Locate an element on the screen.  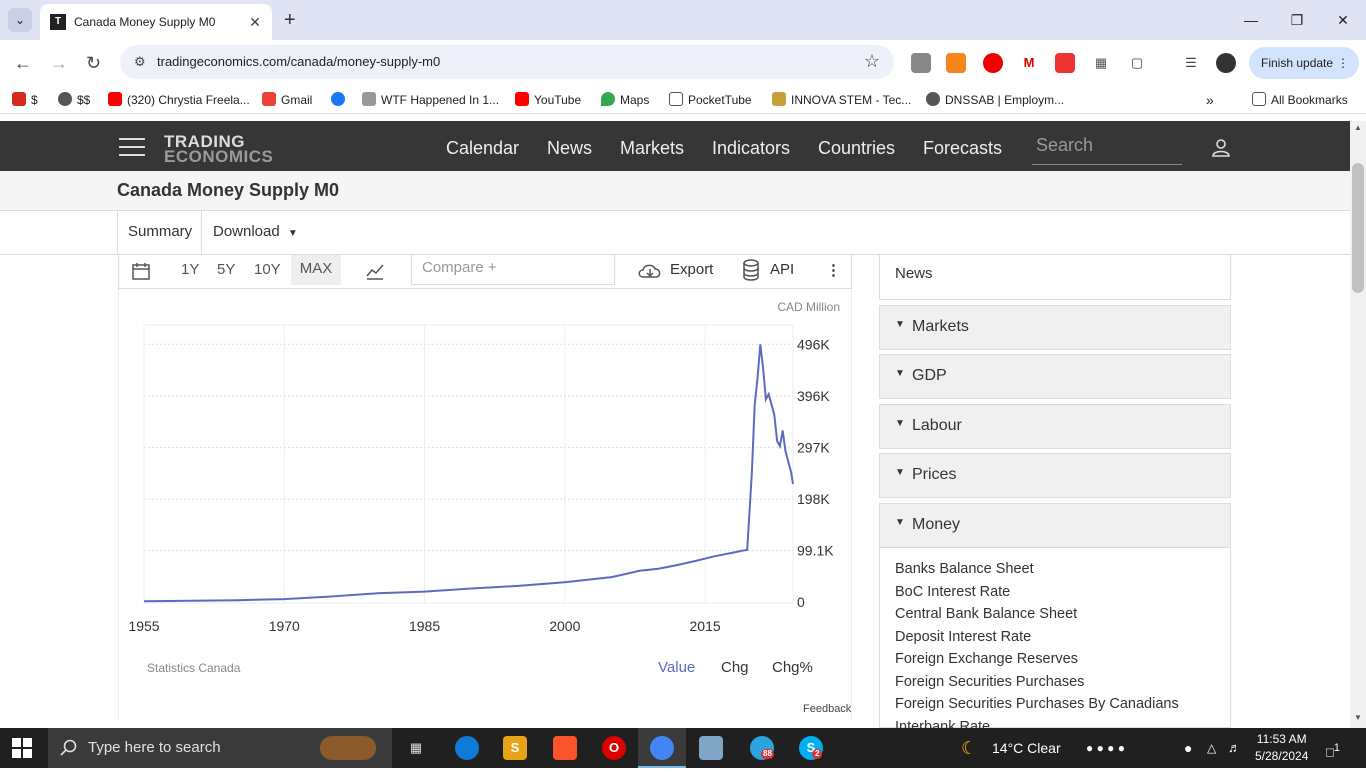
mega-extension-icon: M is located at coordinates (1029, 63).